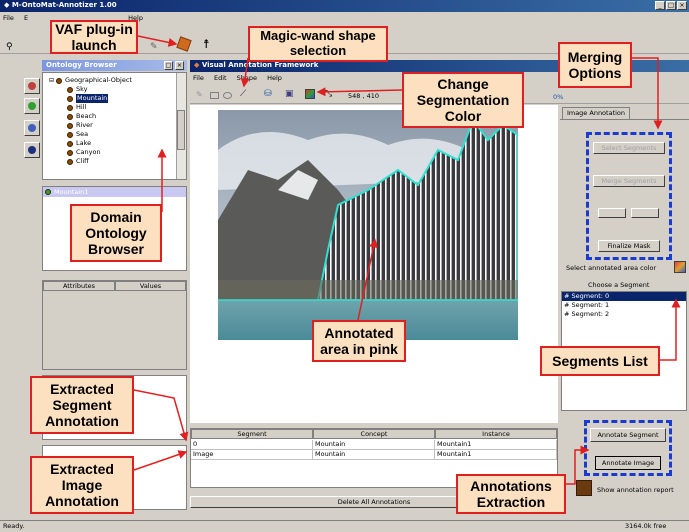 Image resolution: width=689 pixels, height=532 pixels. Describe the element at coordinates (94, 37) in the screenshot. I see `callout-vaf-plugin: VAF plug-in launch` at that location.